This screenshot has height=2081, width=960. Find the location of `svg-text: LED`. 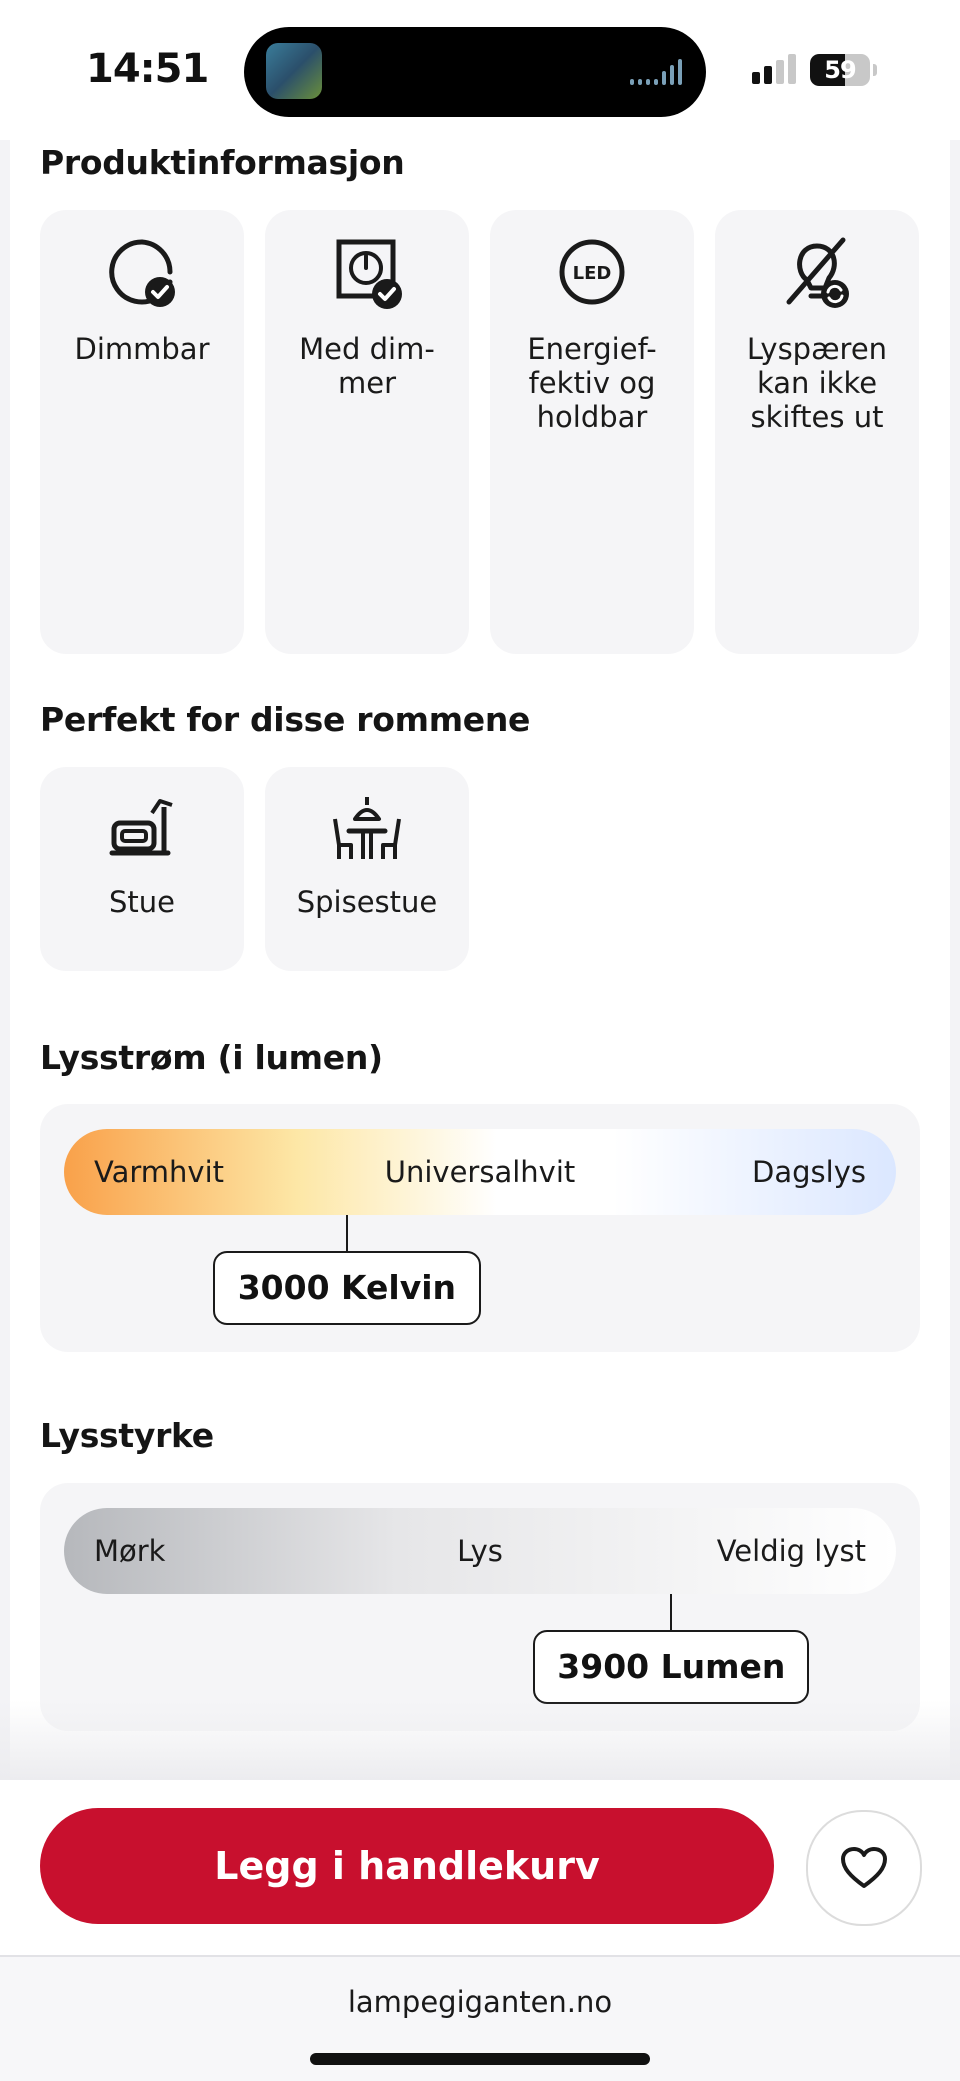

svg-text: LED is located at coordinates (592, 273).